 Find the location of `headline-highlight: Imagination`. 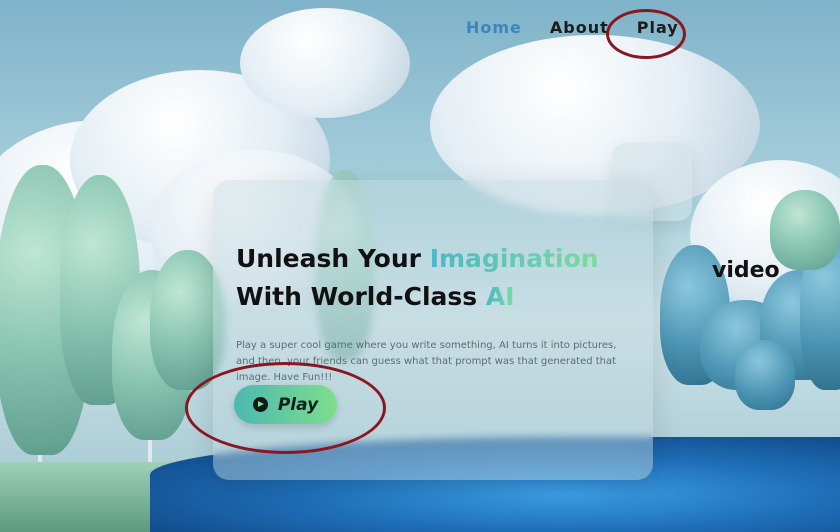

headline-highlight: Imagination is located at coordinates (514, 258).